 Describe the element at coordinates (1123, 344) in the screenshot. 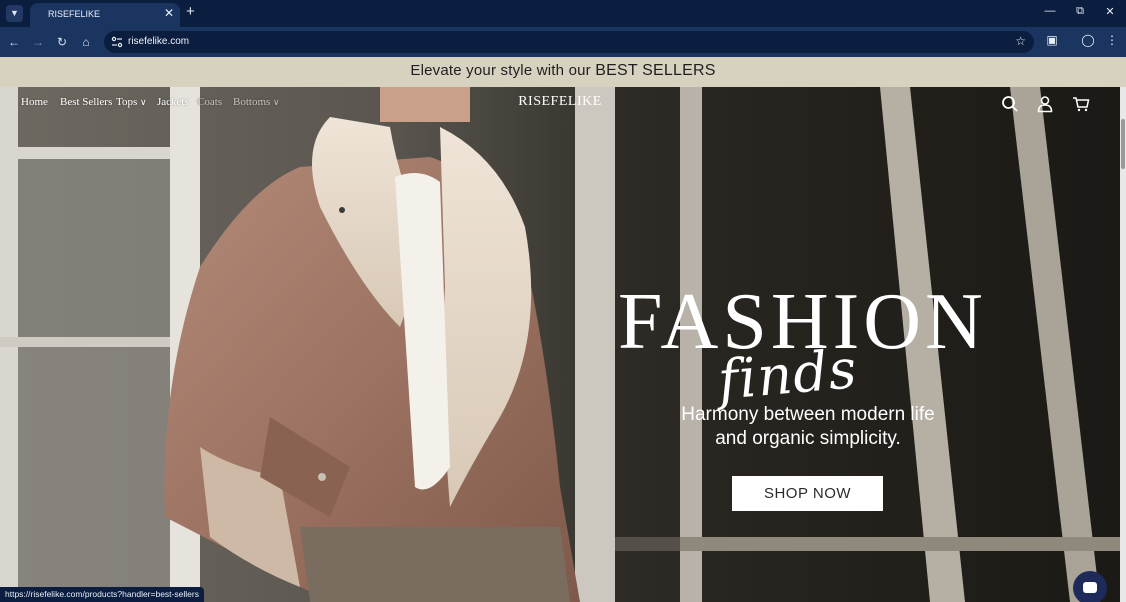

I see `page-scrollbar` at that location.